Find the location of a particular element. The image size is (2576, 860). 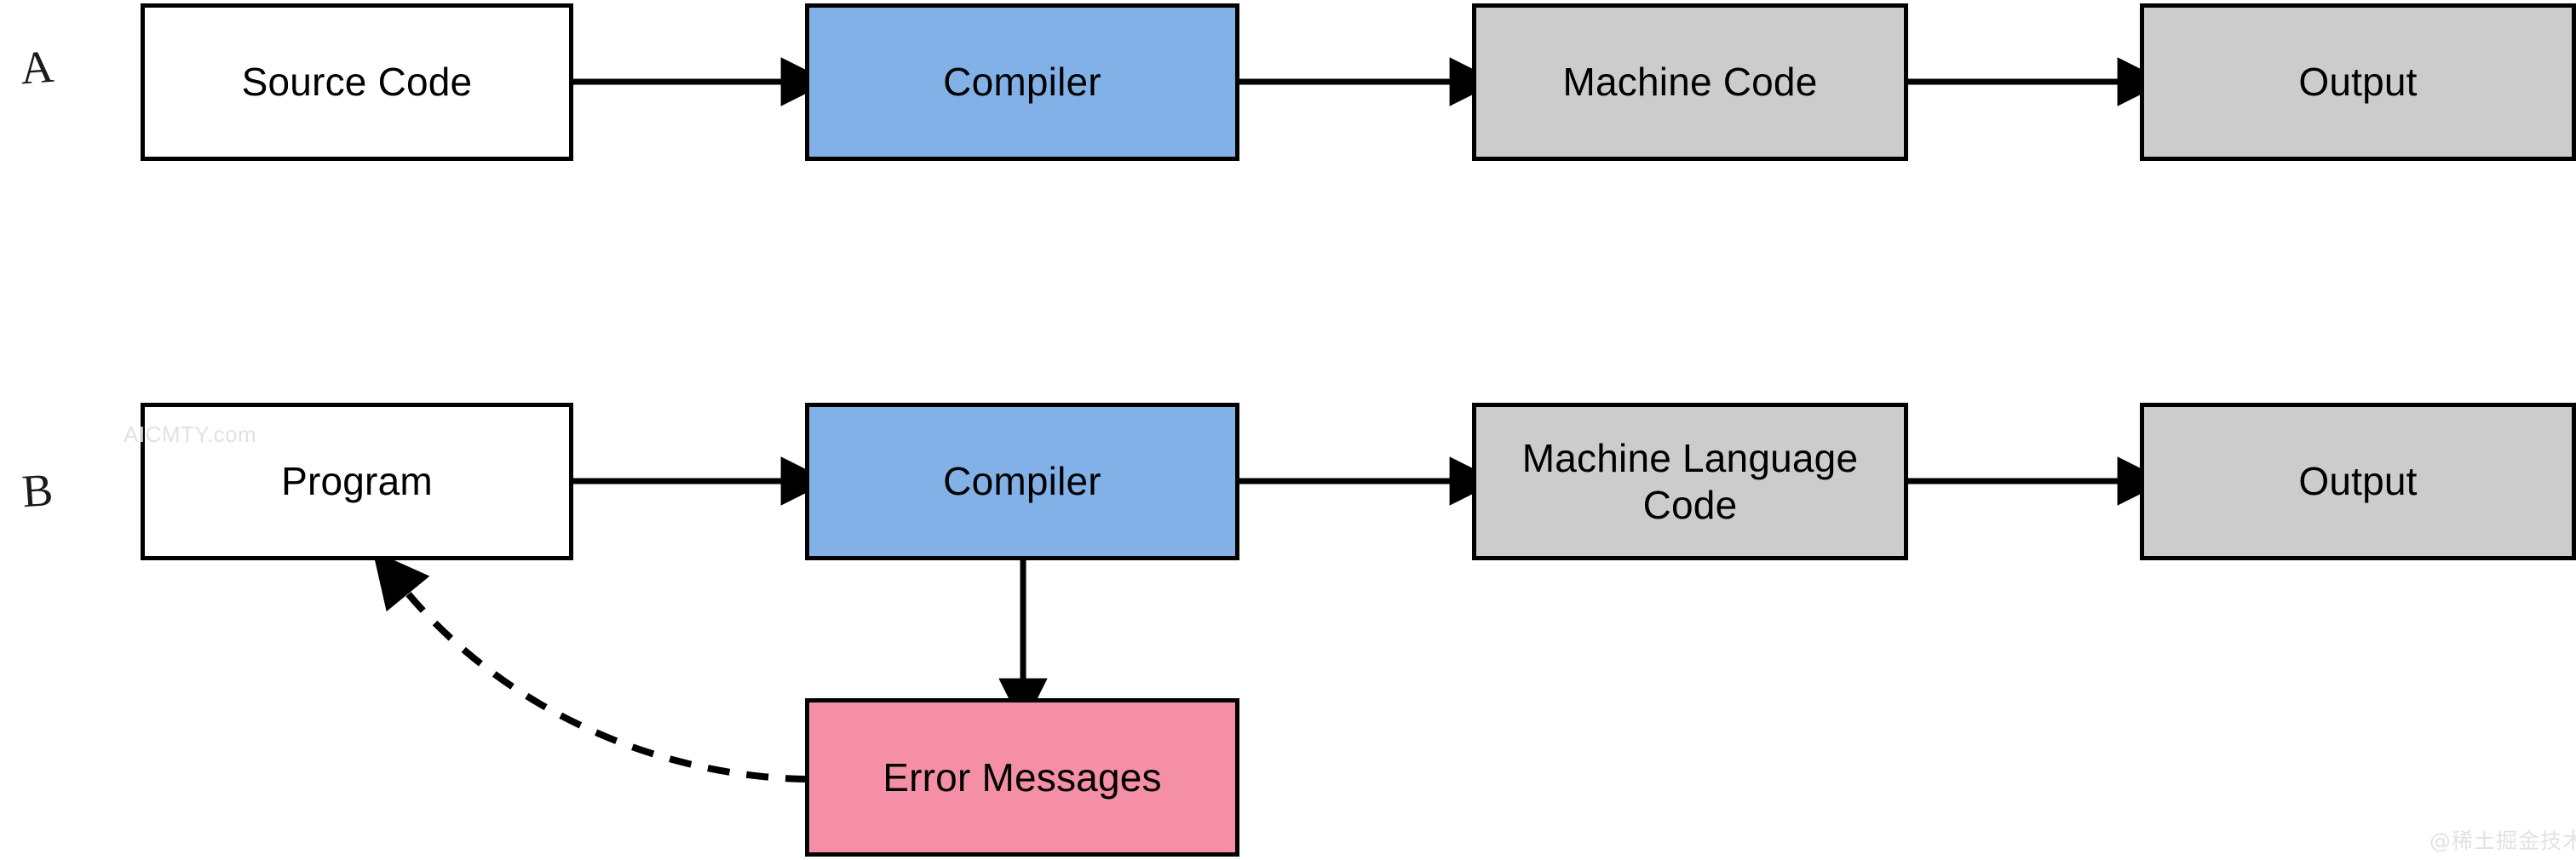

node-machine-language-code: Machine Language Code is located at coordinates (1690, 482).